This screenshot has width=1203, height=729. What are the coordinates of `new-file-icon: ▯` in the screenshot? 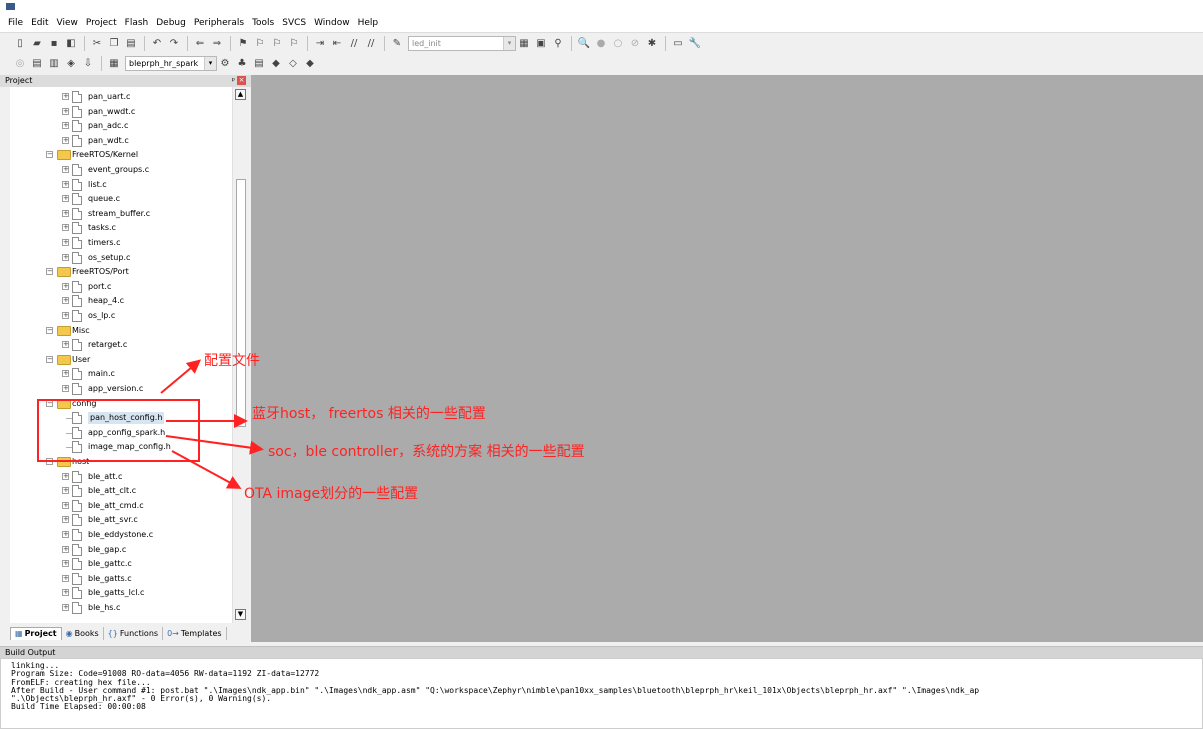 It's located at (20, 43).